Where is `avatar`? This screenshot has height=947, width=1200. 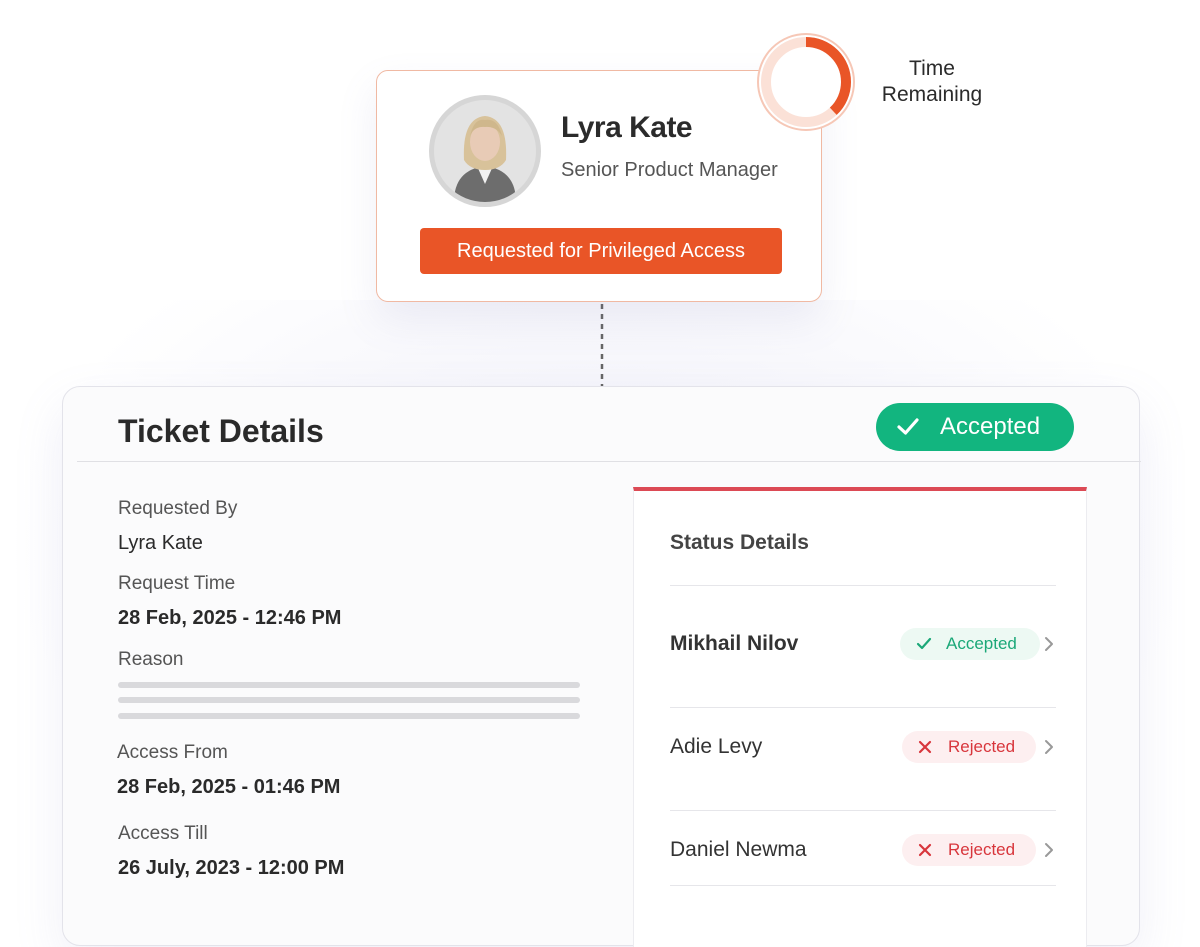
avatar is located at coordinates (485, 151).